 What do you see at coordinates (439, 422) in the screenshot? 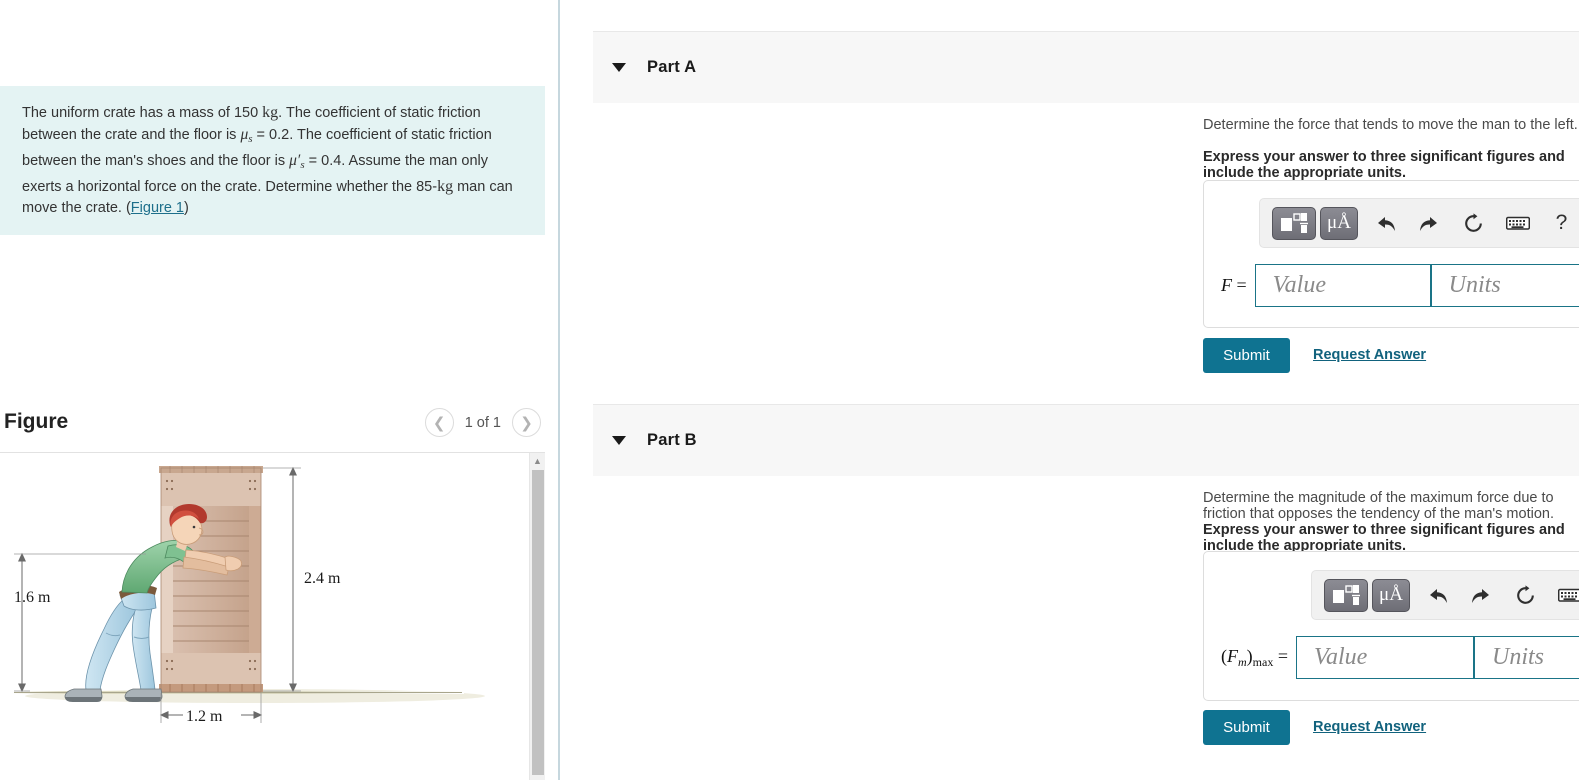
I see `chevron-left-icon: ❮` at bounding box center [439, 422].